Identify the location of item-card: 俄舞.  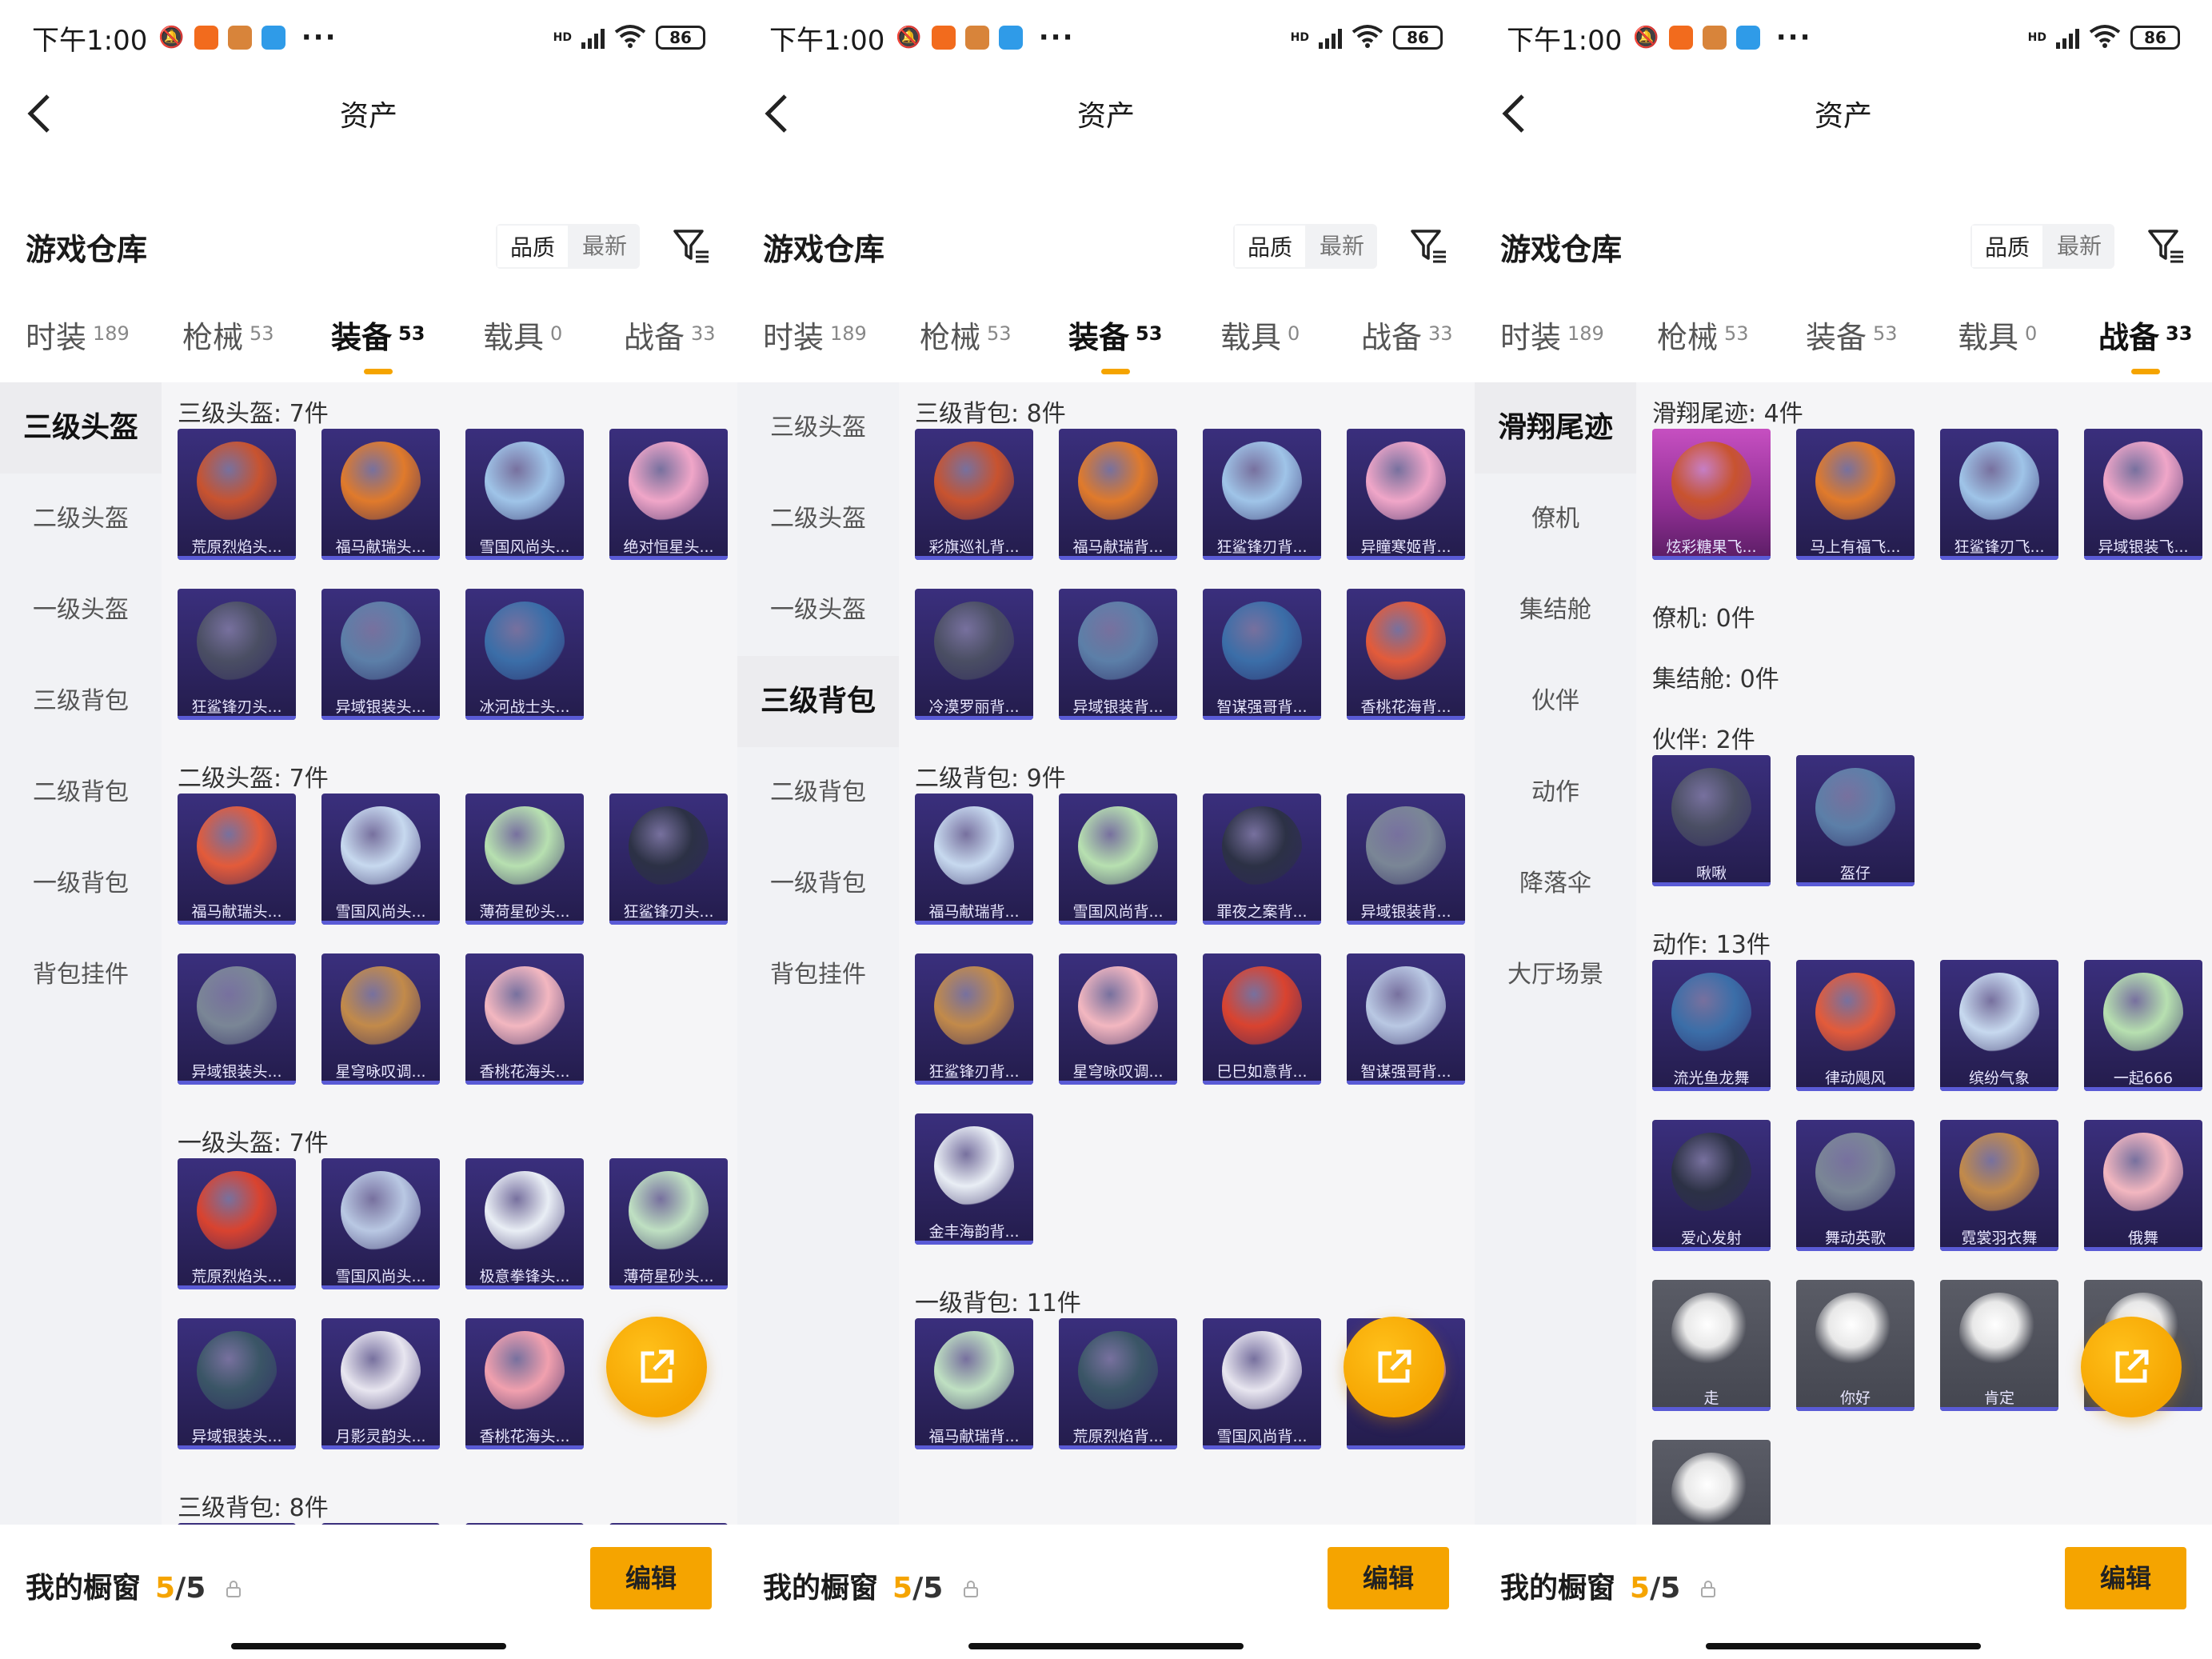
(2143, 1185).